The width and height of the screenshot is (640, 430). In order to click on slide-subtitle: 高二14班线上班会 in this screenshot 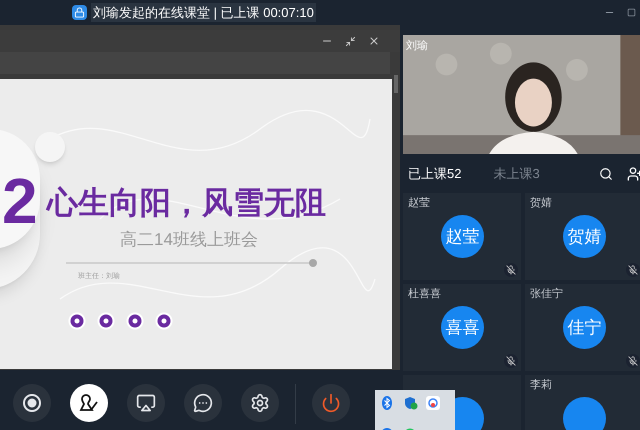, I will do `click(189, 239)`.